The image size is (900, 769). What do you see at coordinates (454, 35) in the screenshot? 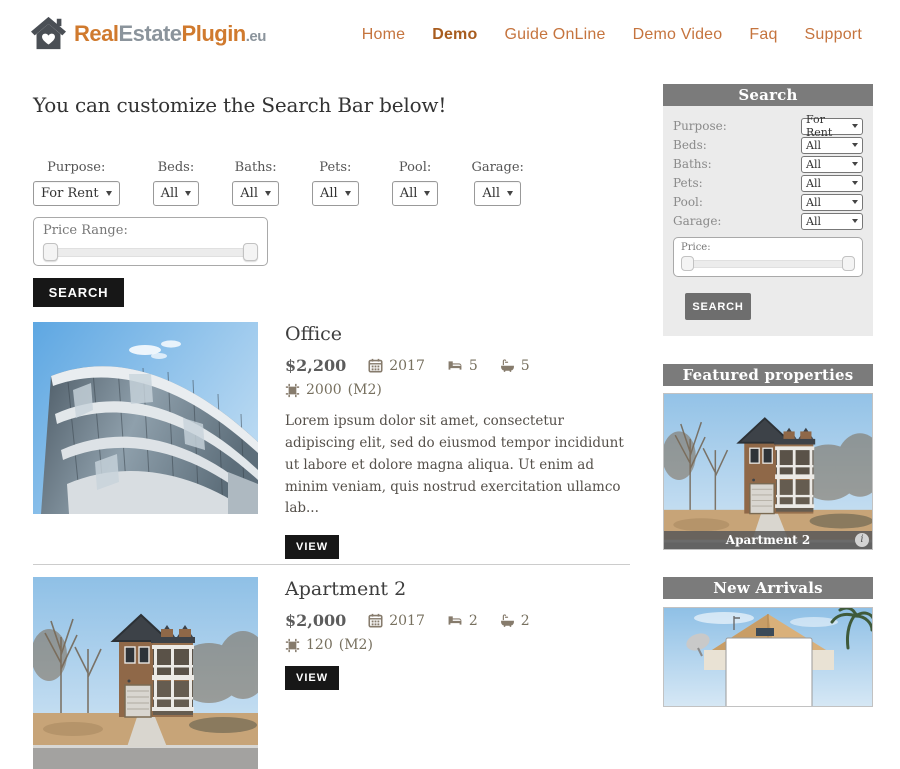
I see `nav-item-demo: Demo` at bounding box center [454, 35].